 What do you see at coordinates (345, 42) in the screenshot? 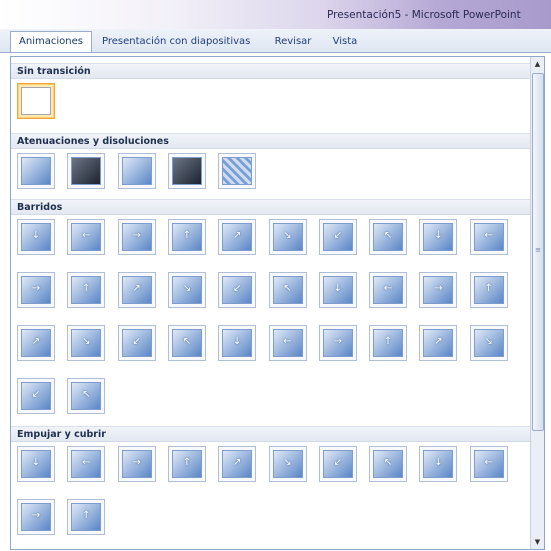
I see `tab-vista: Vista` at bounding box center [345, 42].